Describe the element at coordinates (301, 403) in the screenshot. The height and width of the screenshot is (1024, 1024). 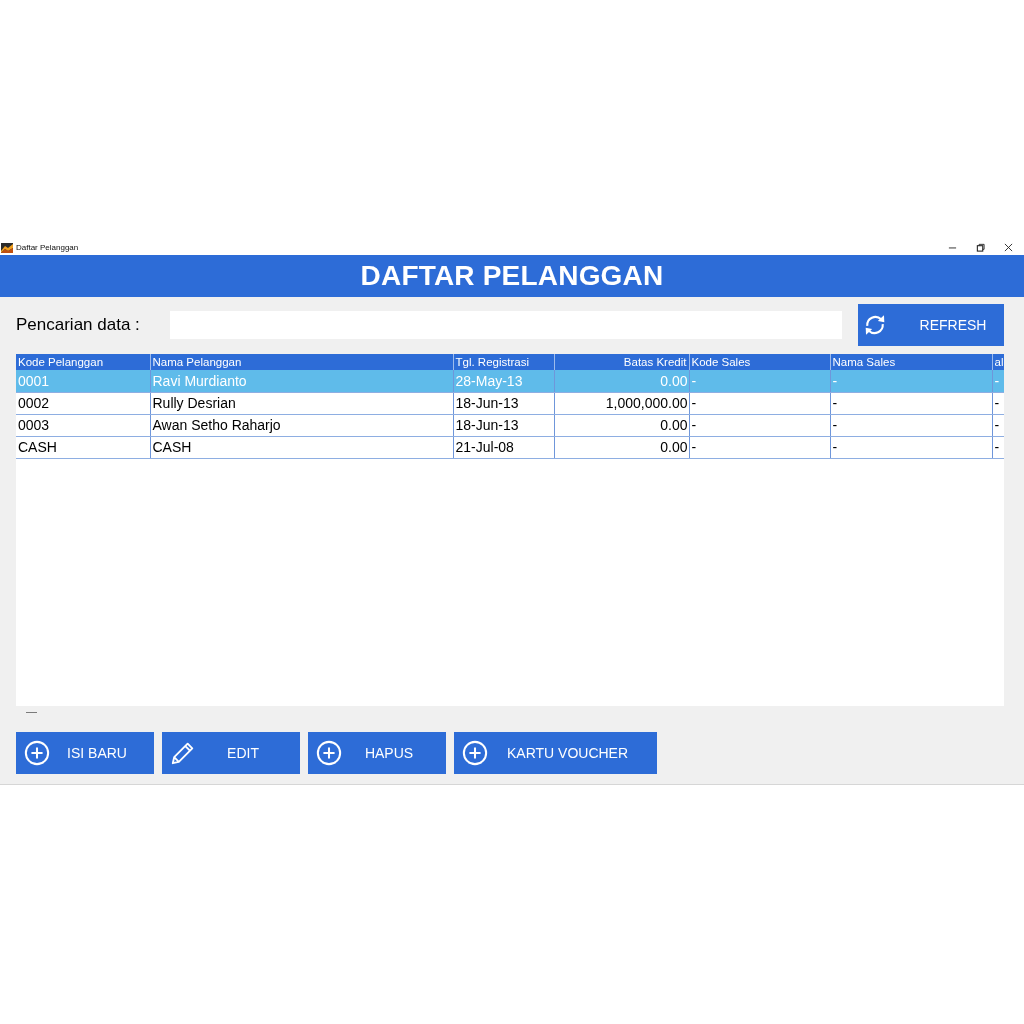
I see `table-cell: Rully Desrian` at that location.